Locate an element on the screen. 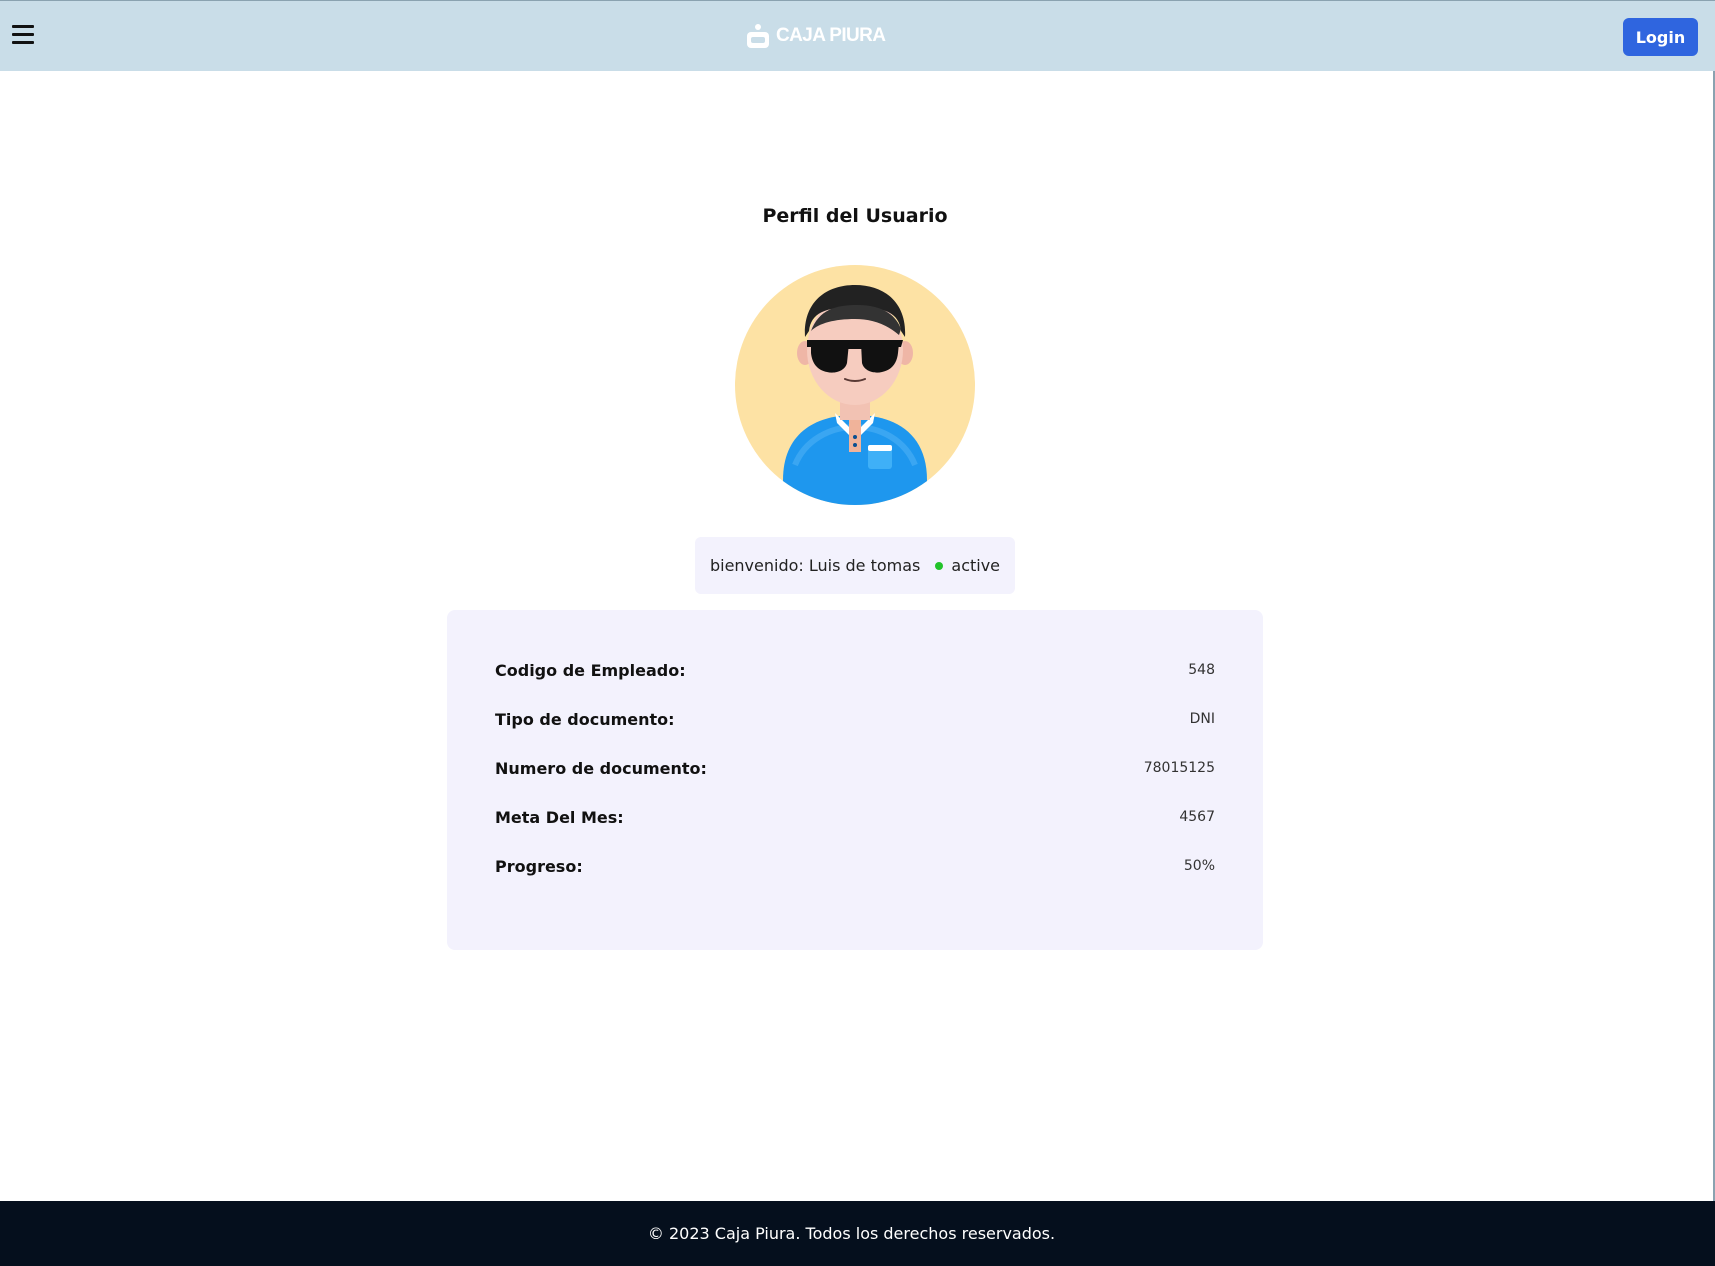 The width and height of the screenshot is (1715, 1266). caja-piura-logo: CAJA PIURA is located at coordinates (815, 36).